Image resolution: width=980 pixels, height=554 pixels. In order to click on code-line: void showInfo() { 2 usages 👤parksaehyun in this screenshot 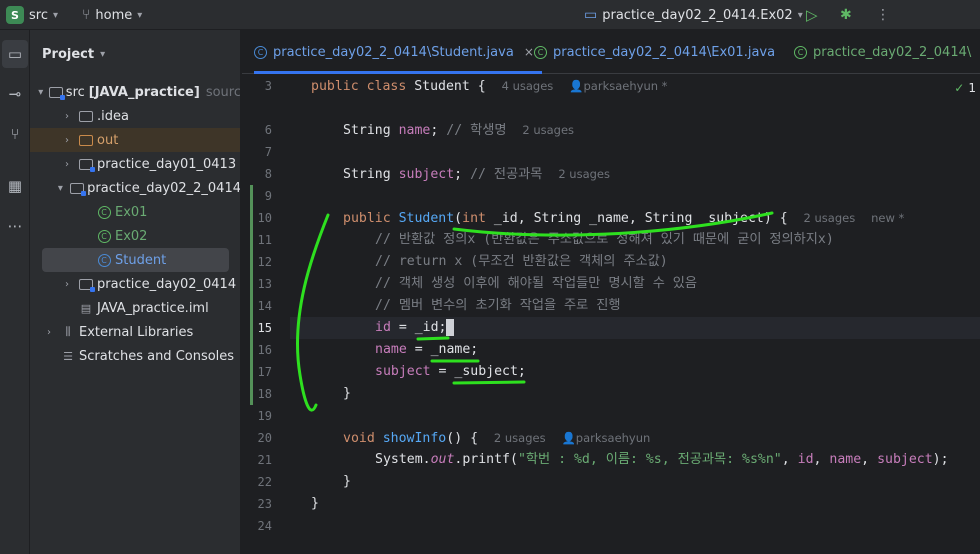, I will do `click(496, 438)`.